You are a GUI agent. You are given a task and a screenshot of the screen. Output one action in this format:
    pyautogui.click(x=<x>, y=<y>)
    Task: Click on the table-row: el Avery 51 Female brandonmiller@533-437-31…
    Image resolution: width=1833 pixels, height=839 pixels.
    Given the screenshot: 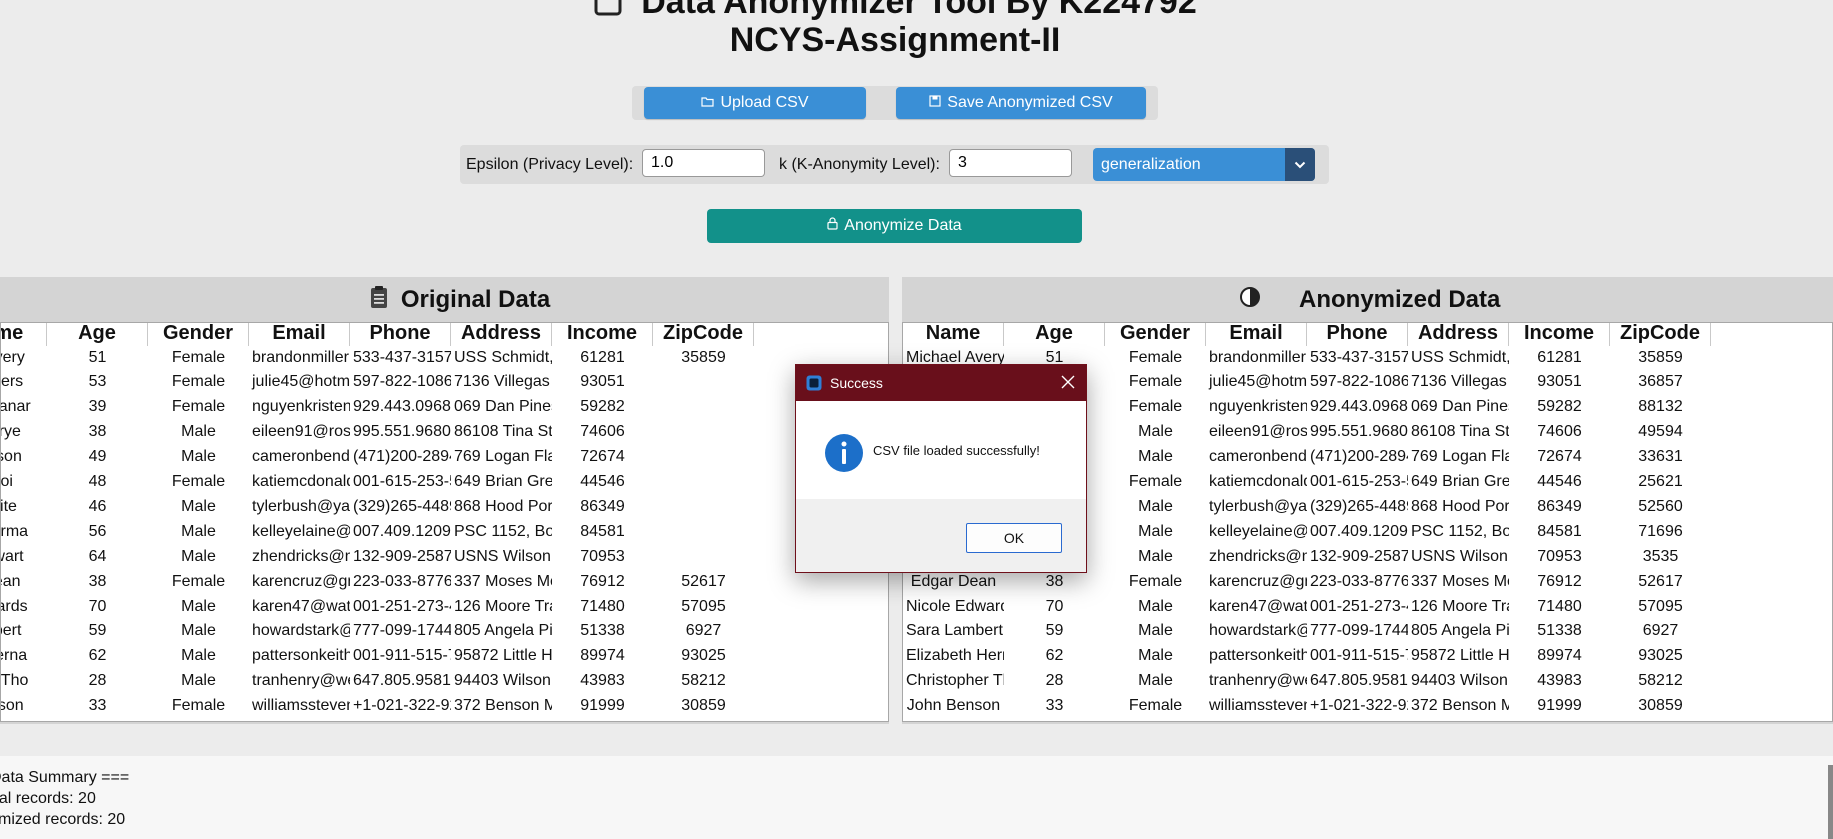 What is the action you would take?
    pyautogui.click(x=382, y=357)
    